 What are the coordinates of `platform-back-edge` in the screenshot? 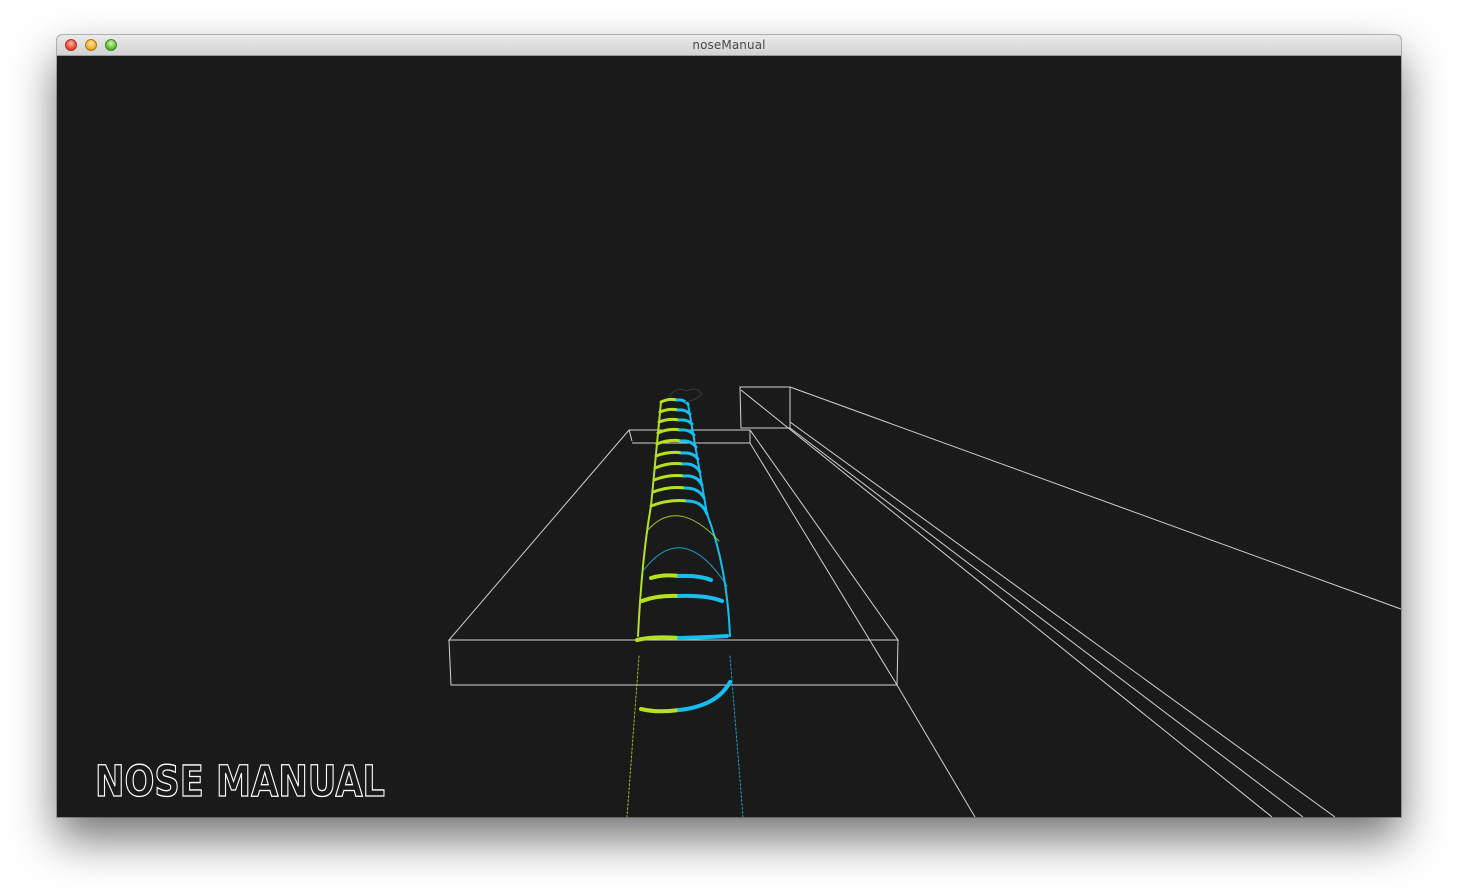 It's located at (630, 435).